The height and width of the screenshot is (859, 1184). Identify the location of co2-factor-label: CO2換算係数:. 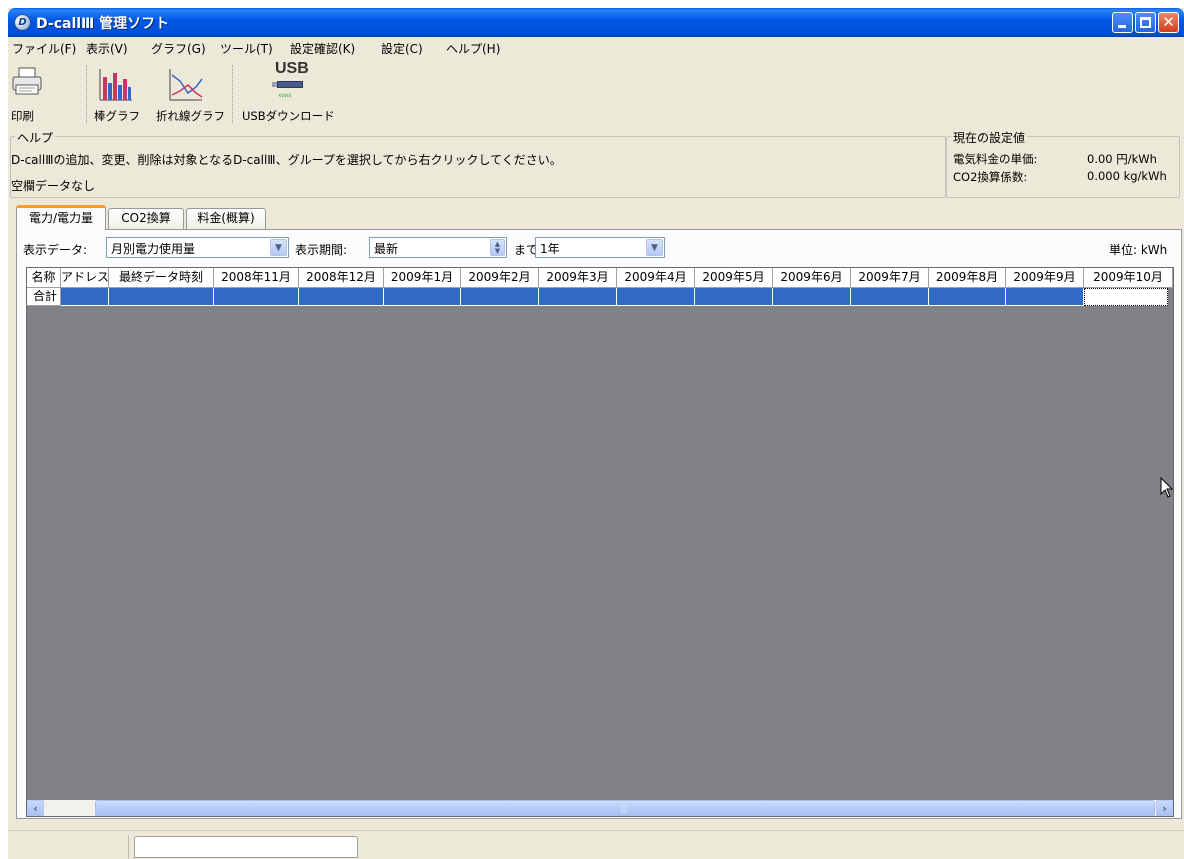
(990, 177).